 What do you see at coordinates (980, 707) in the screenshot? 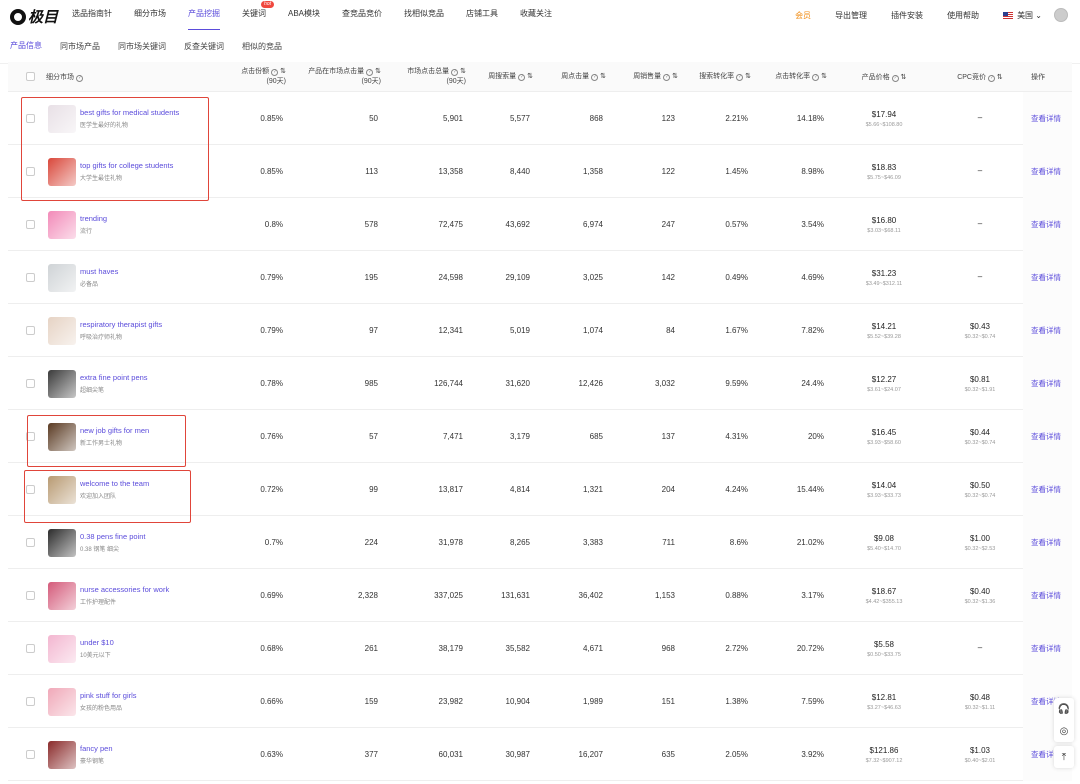
I see `cpc-range: $0.32~$1.11` at bounding box center [980, 707].